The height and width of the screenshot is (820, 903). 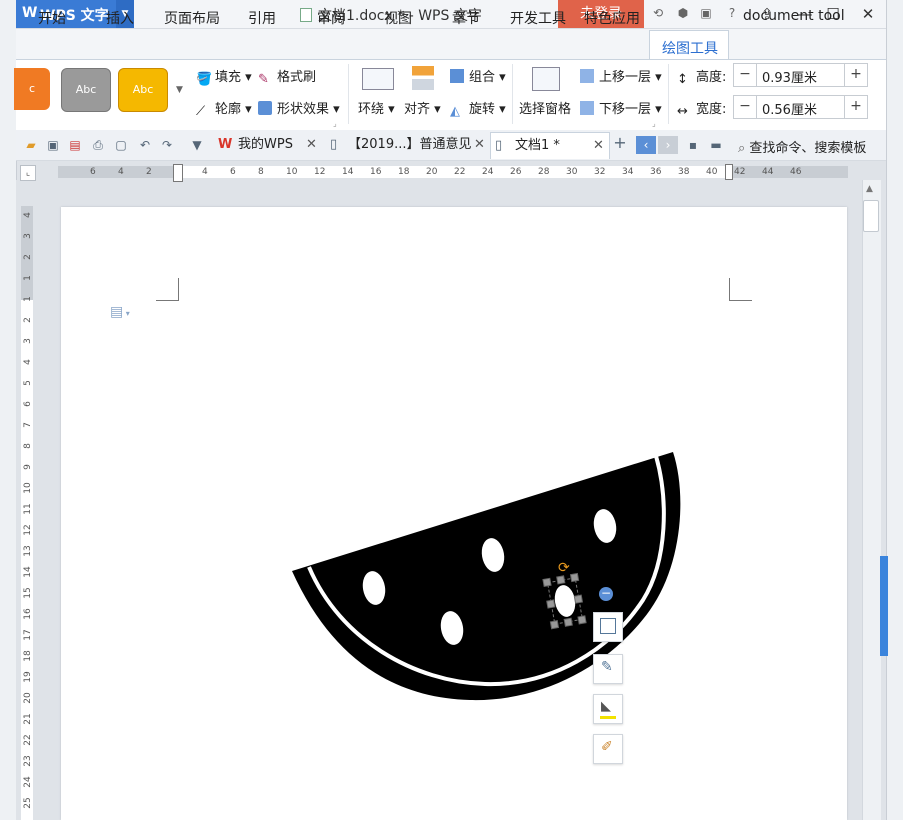 I want to click on send-backward-button: 下移一层 ▾, so click(x=621, y=107).